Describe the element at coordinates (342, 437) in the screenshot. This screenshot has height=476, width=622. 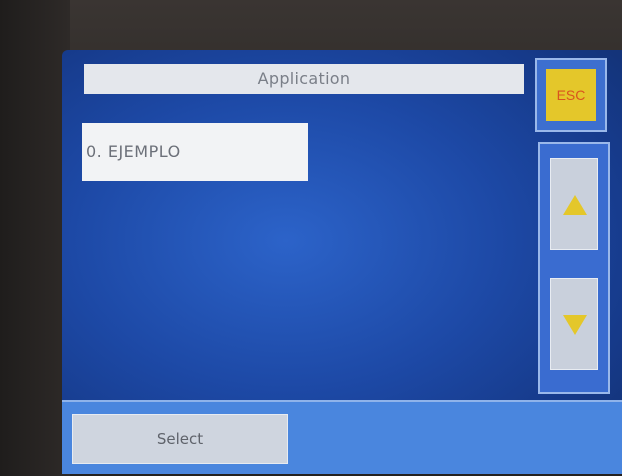
I see `bottom-toolbar: Select` at that location.